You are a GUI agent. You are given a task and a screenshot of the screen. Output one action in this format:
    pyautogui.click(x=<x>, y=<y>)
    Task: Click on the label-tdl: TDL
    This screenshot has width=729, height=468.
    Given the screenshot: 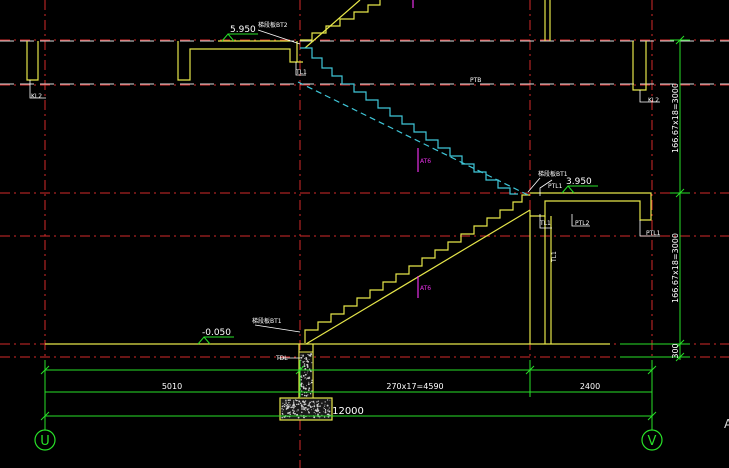 What is the action you would take?
    pyautogui.click(x=281, y=358)
    